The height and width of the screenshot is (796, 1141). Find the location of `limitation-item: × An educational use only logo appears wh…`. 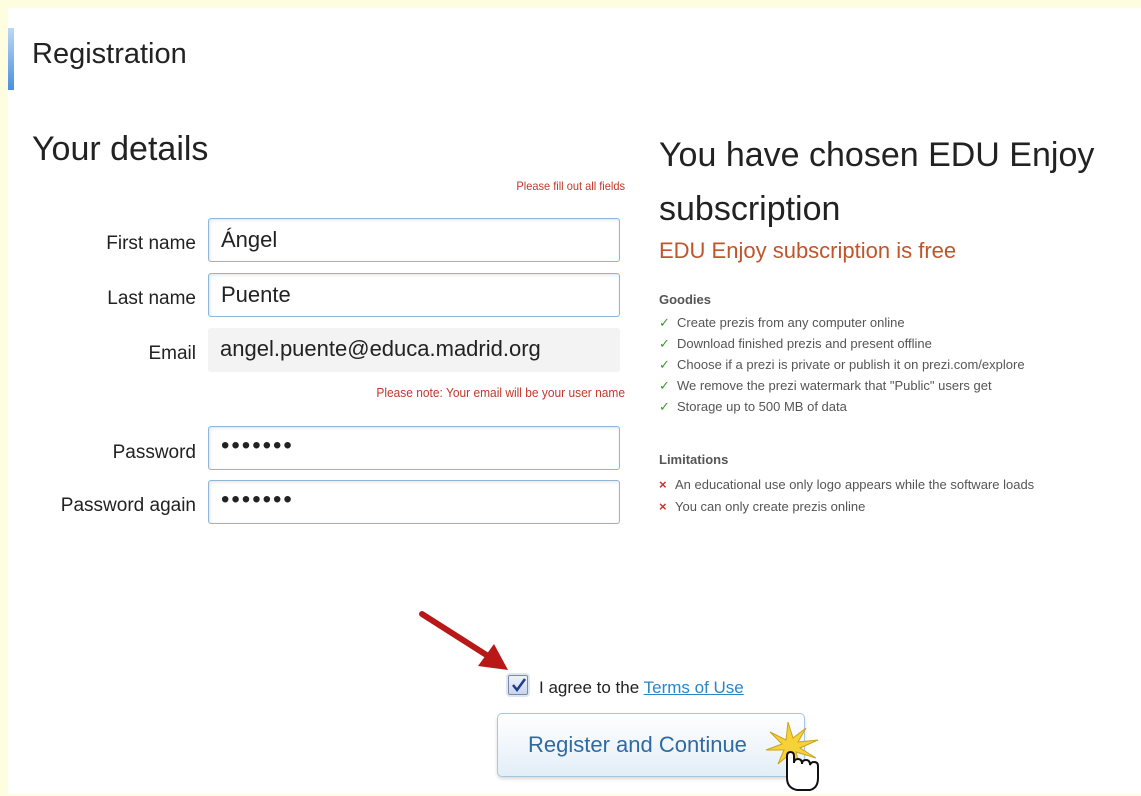

limitation-item: × An educational use only logo appears wh… is located at coordinates (847, 484).